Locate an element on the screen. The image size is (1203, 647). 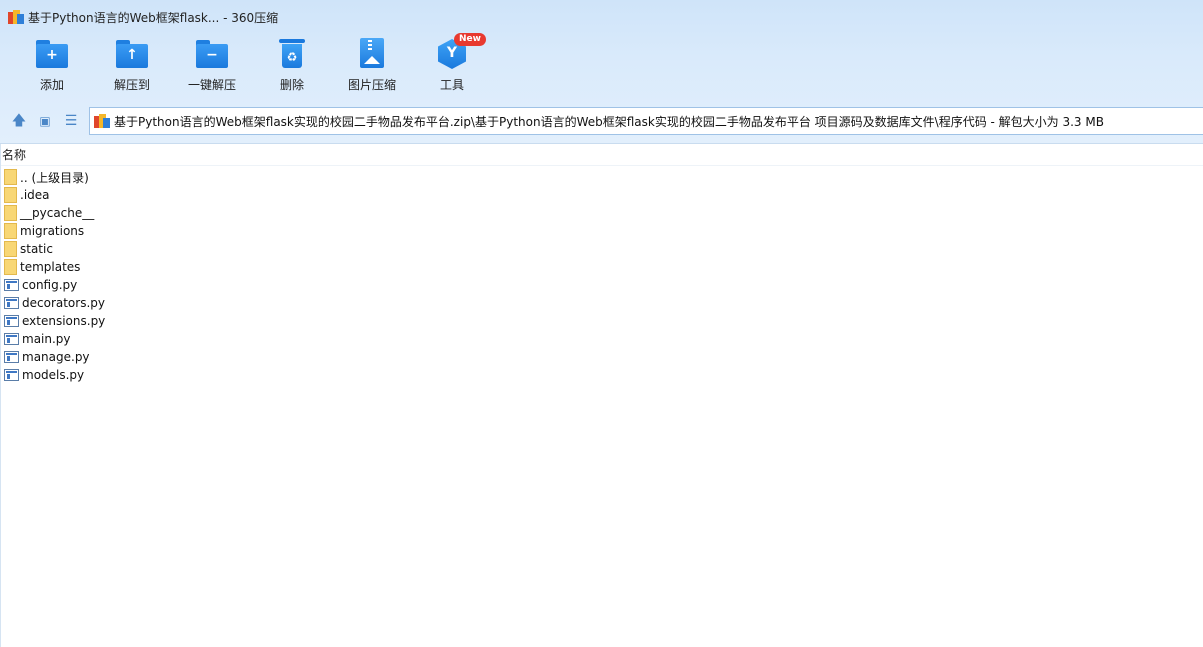
window-title: 基于Python语言的Web框架flask... - 360压缩 is located at coordinates (153, 17).